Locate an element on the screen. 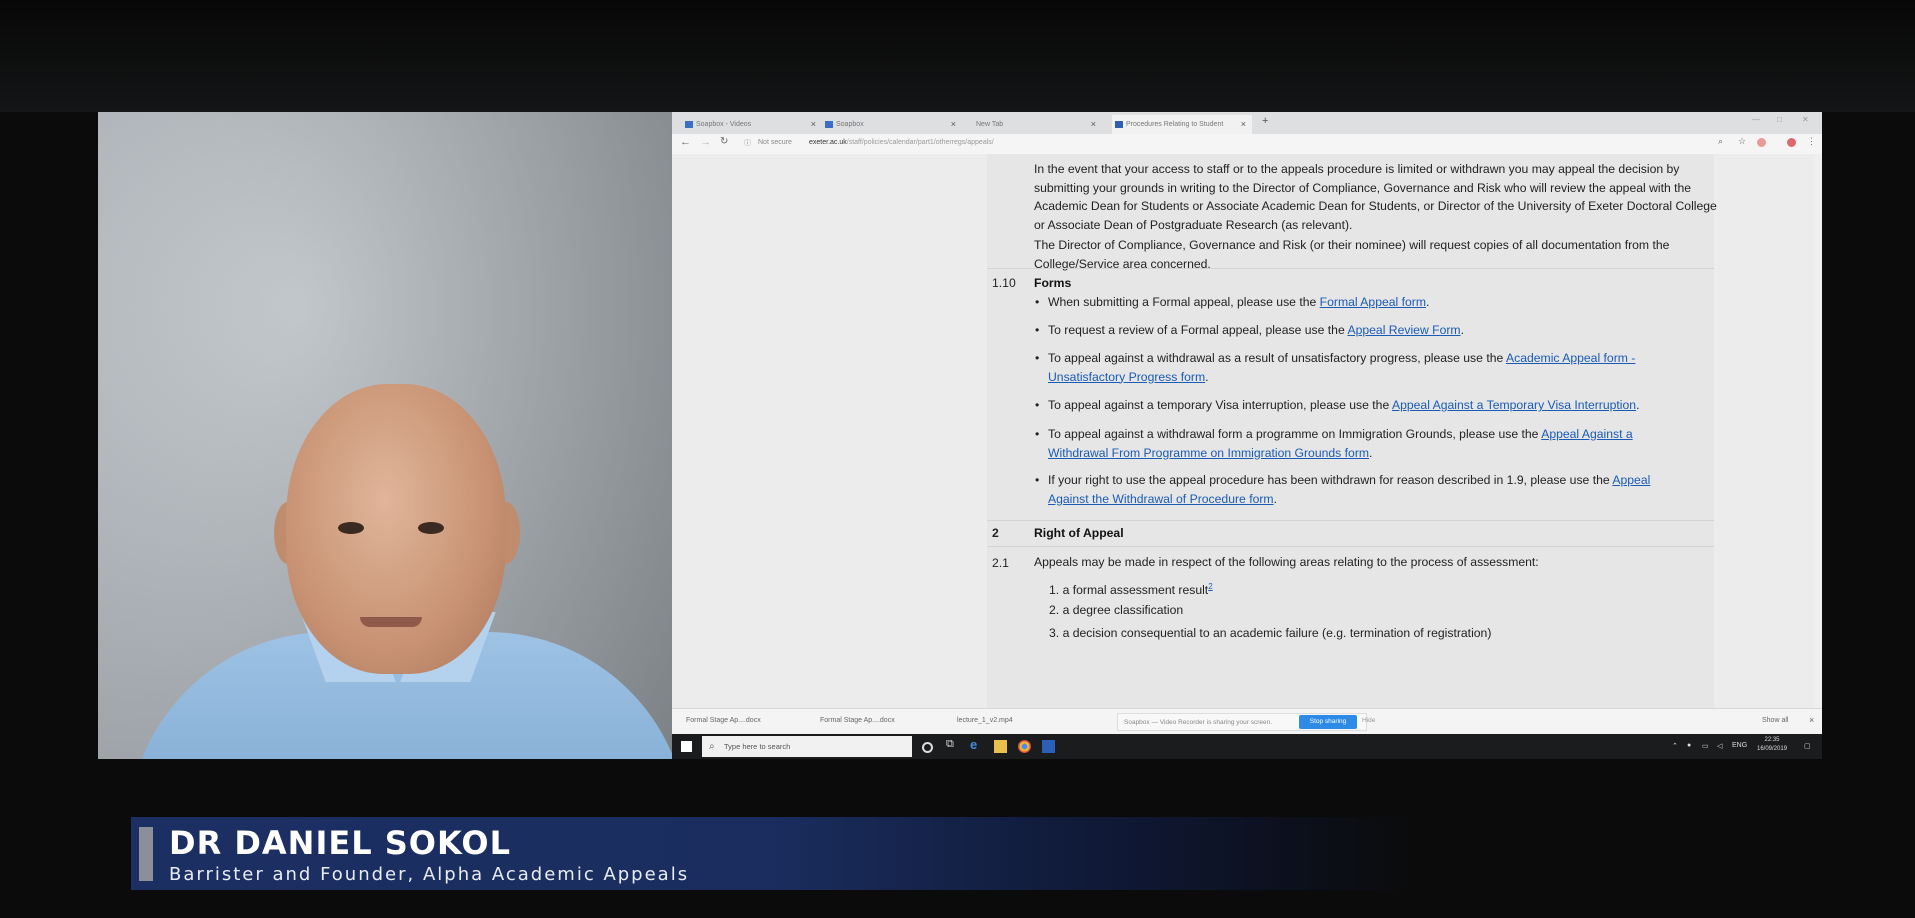 The height and width of the screenshot is (918, 1915). presenter-head is located at coordinates (396, 529).